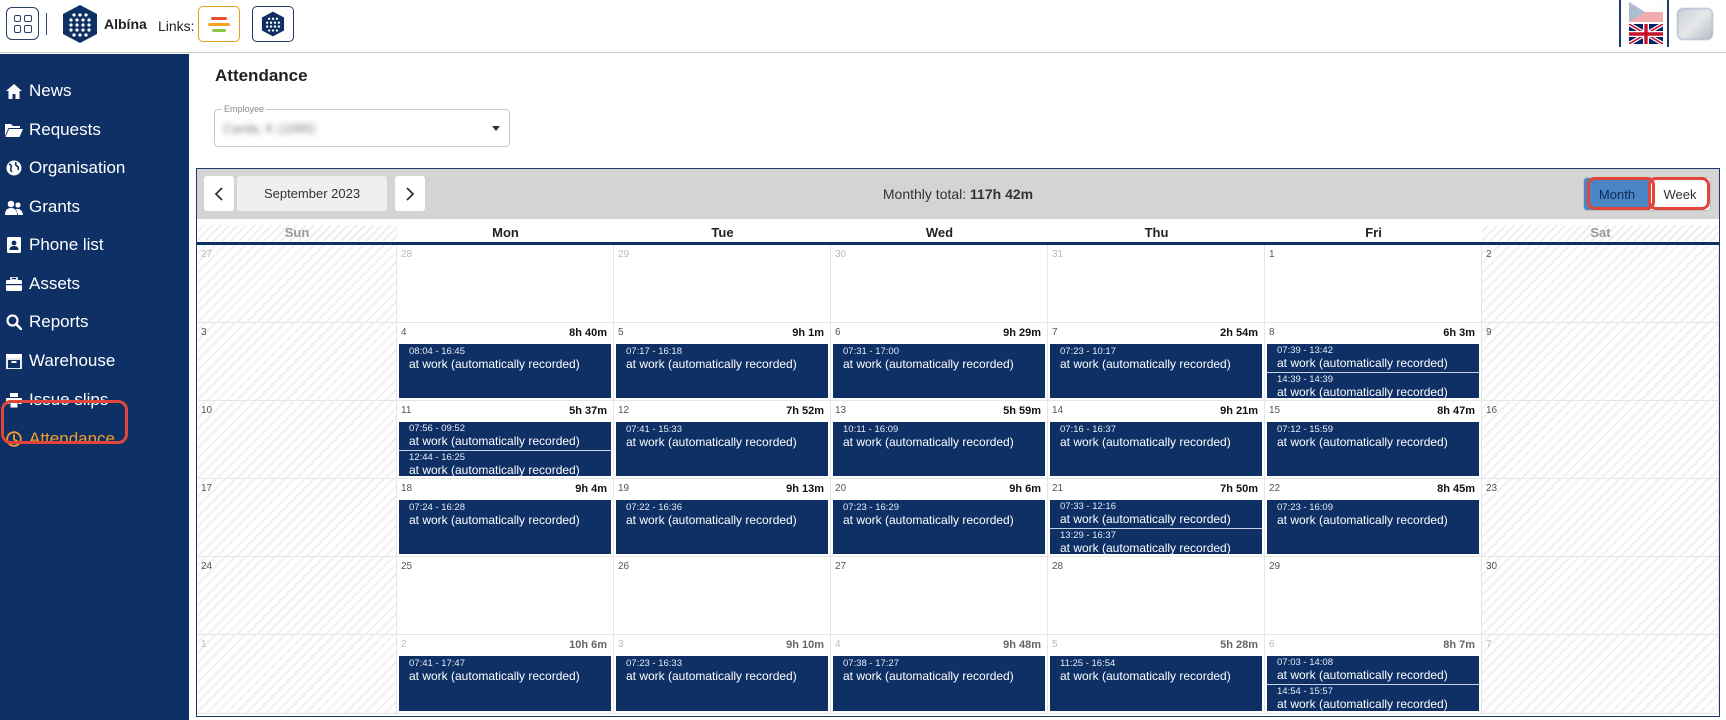  What do you see at coordinates (1695, 24) in the screenshot?
I see `user-avatar` at bounding box center [1695, 24].